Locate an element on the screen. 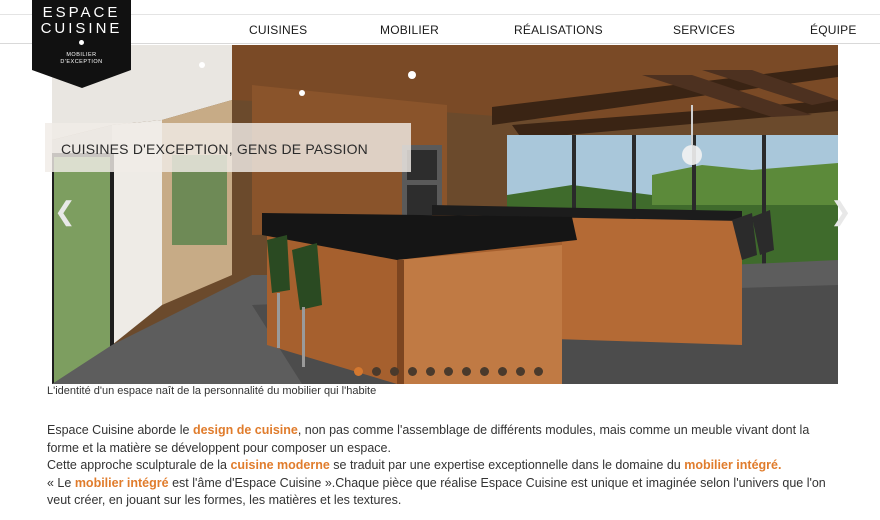 This screenshot has height=520, width=880. nav-item-mobilier: MOBILIER is located at coordinates (409, 30).